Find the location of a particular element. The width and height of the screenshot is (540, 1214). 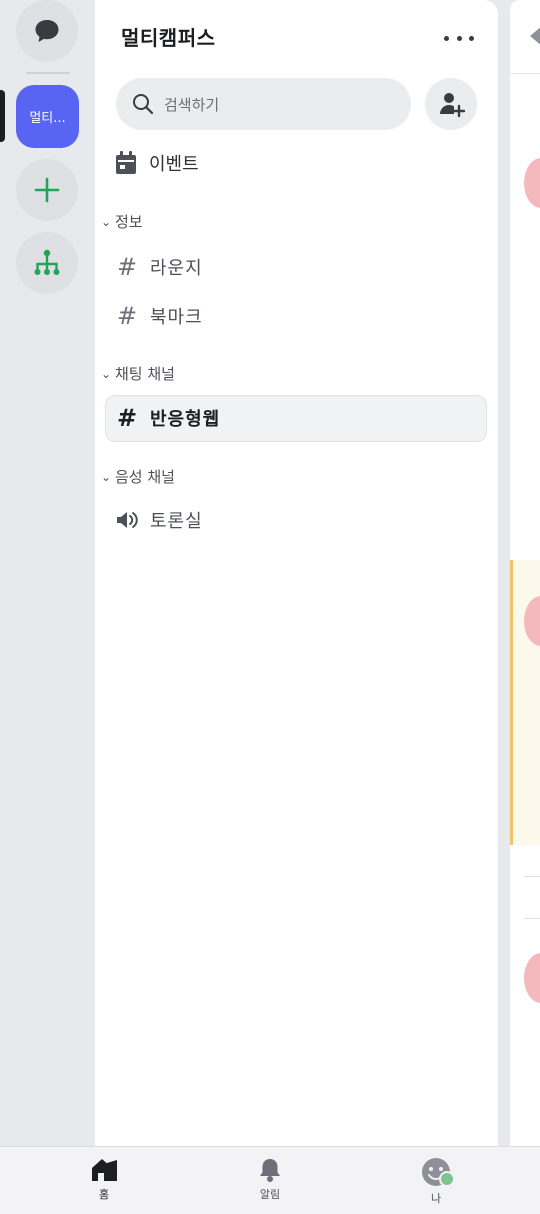

nav-profile: 나 is located at coordinates (436, 1181).